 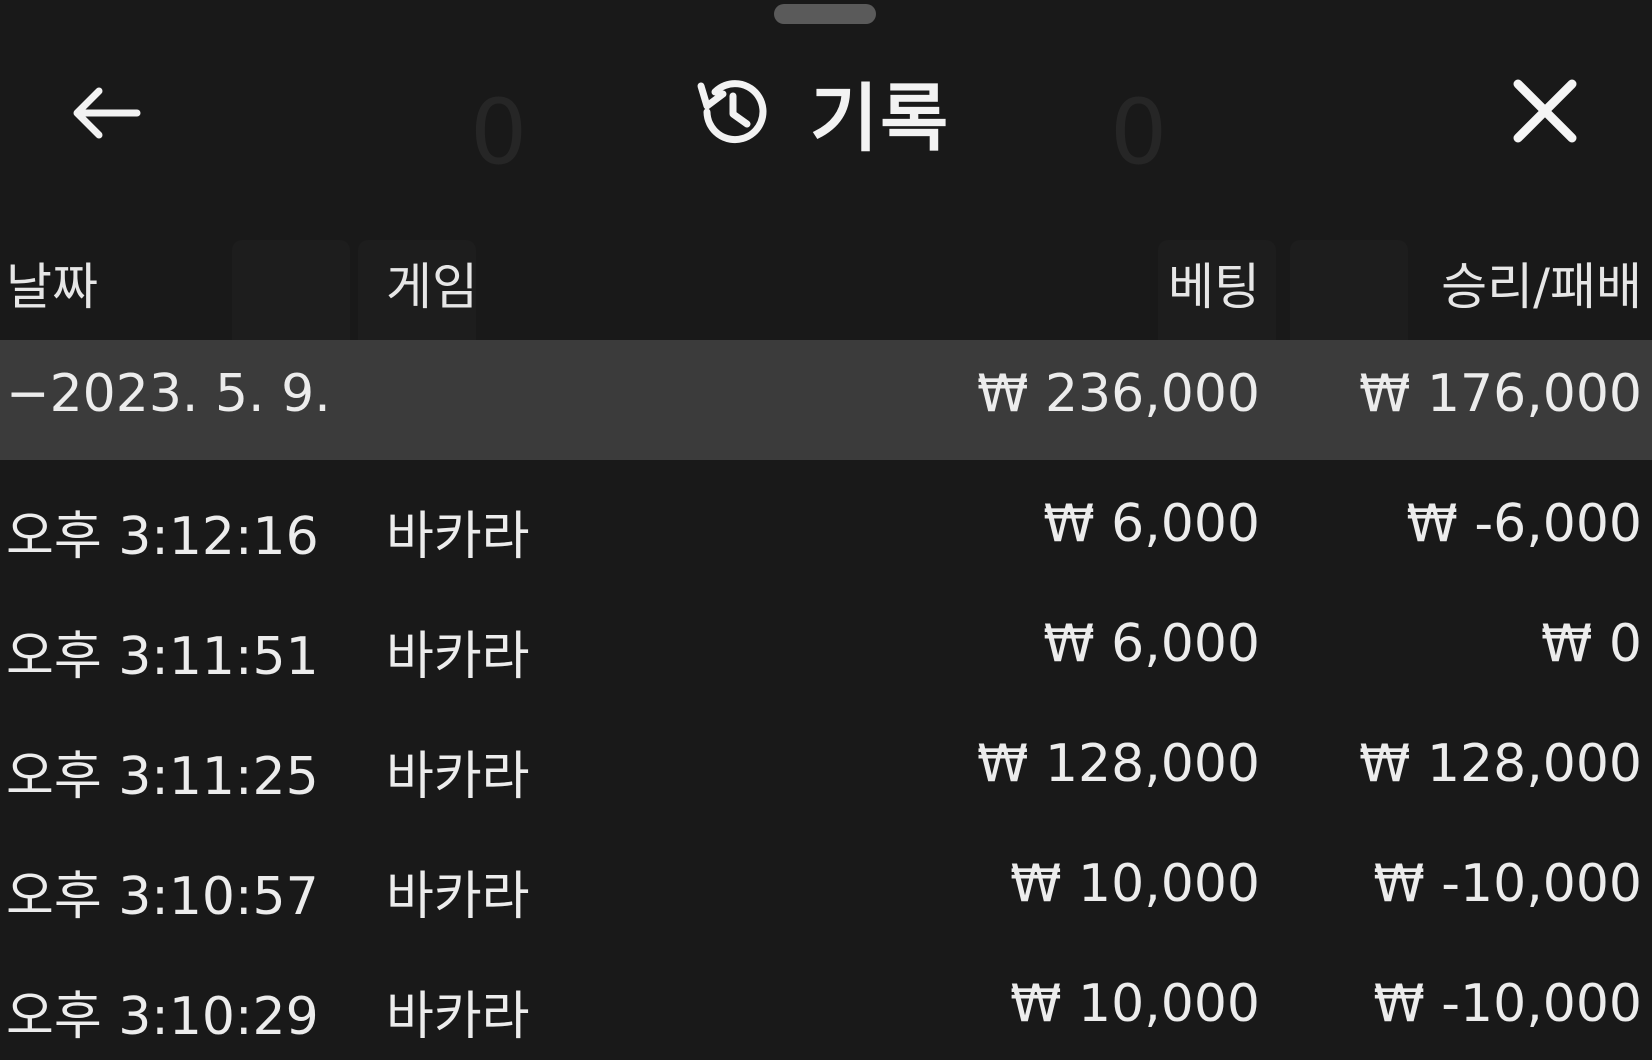 I want to click on drag-handle, so click(x=825, y=14).